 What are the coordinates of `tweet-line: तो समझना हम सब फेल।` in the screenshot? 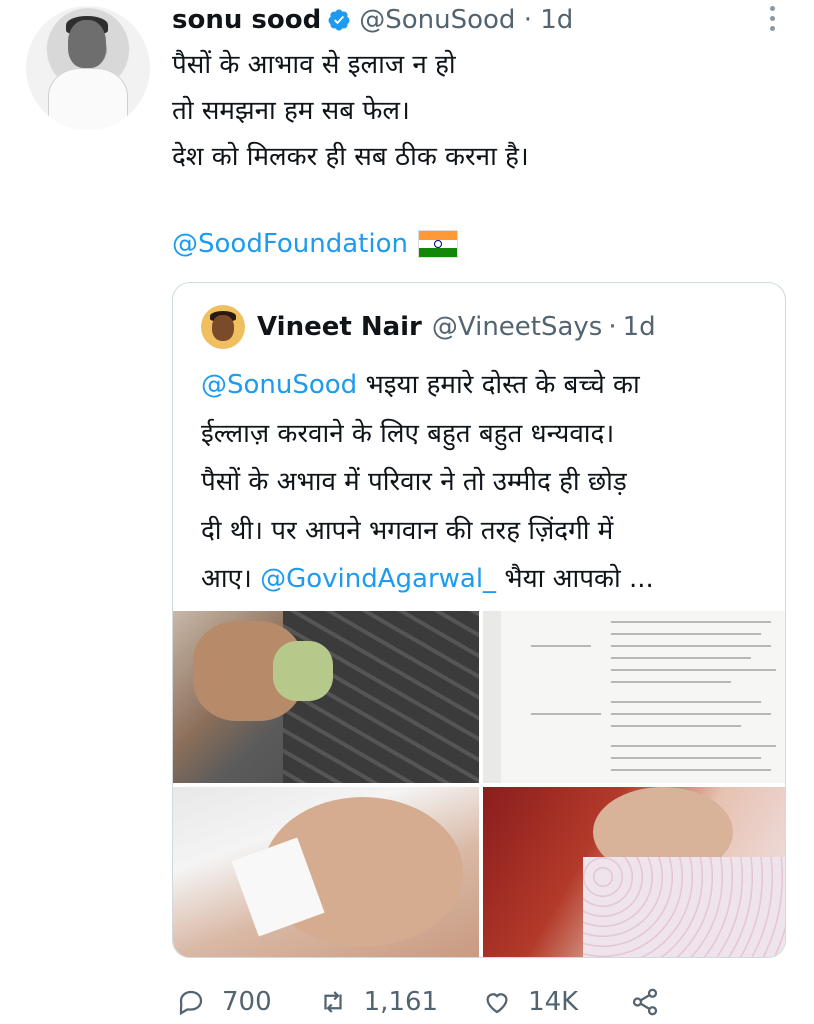 It's located at (291, 111).